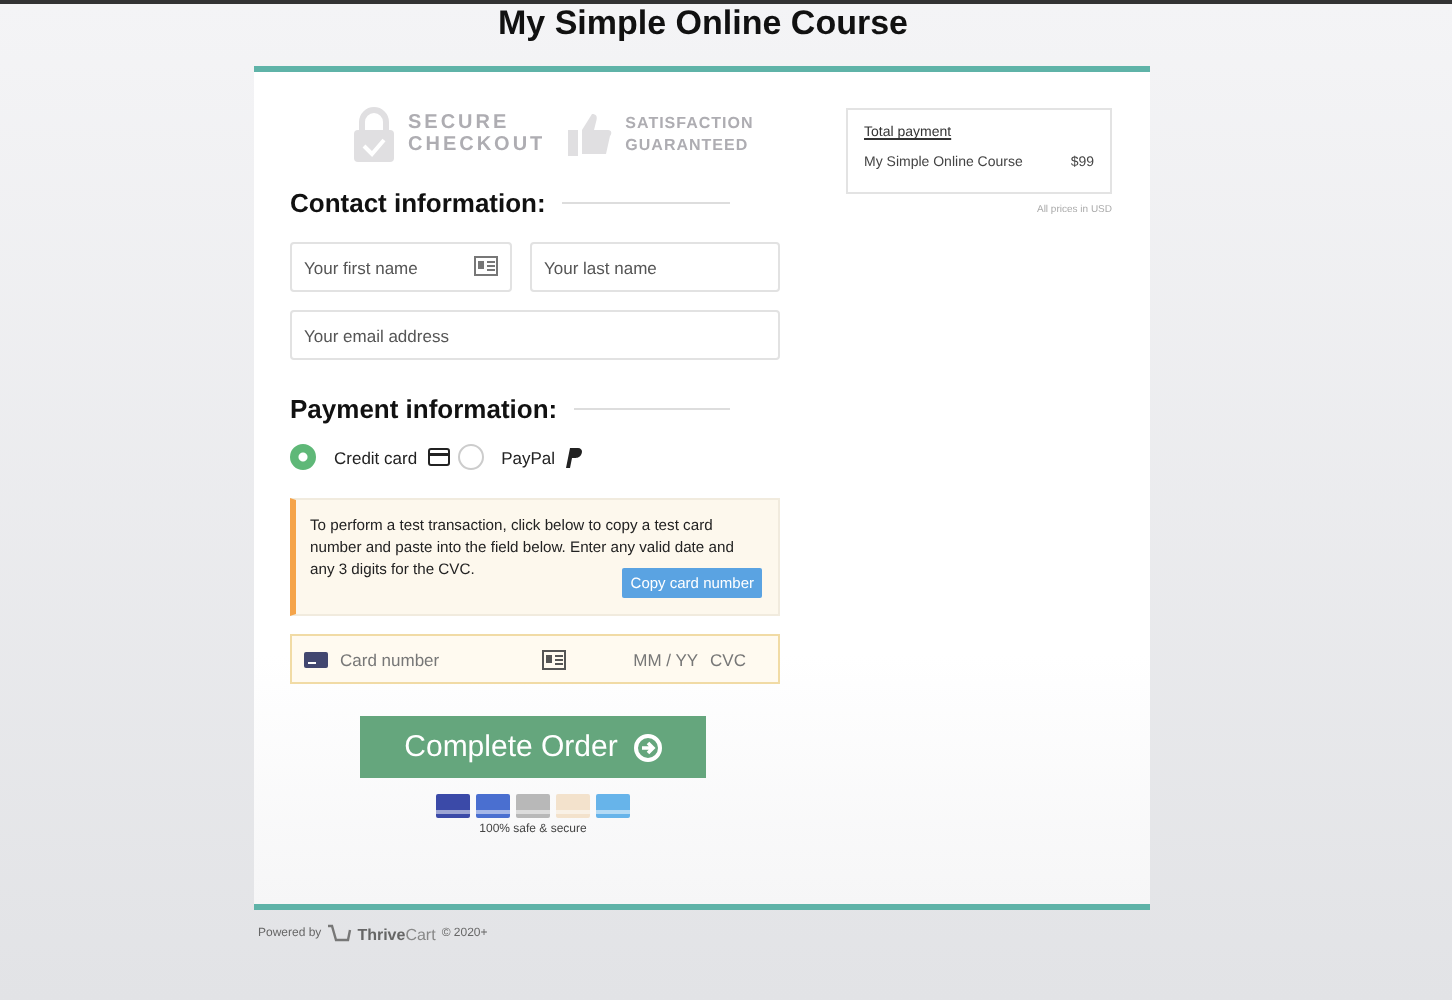 Image resolution: width=1452 pixels, height=1000 pixels. What do you see at coordinates (391, 659) in the screenshot?
I see `card-number-placeholder: Card number` at bounding box center [391, 659].